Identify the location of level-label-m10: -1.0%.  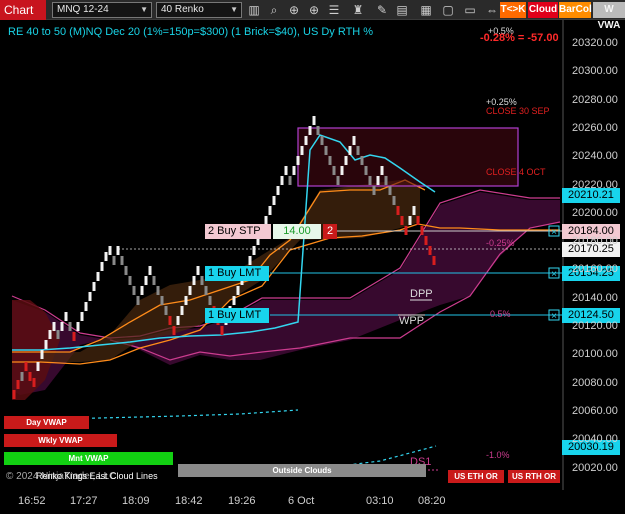
(498, 455).